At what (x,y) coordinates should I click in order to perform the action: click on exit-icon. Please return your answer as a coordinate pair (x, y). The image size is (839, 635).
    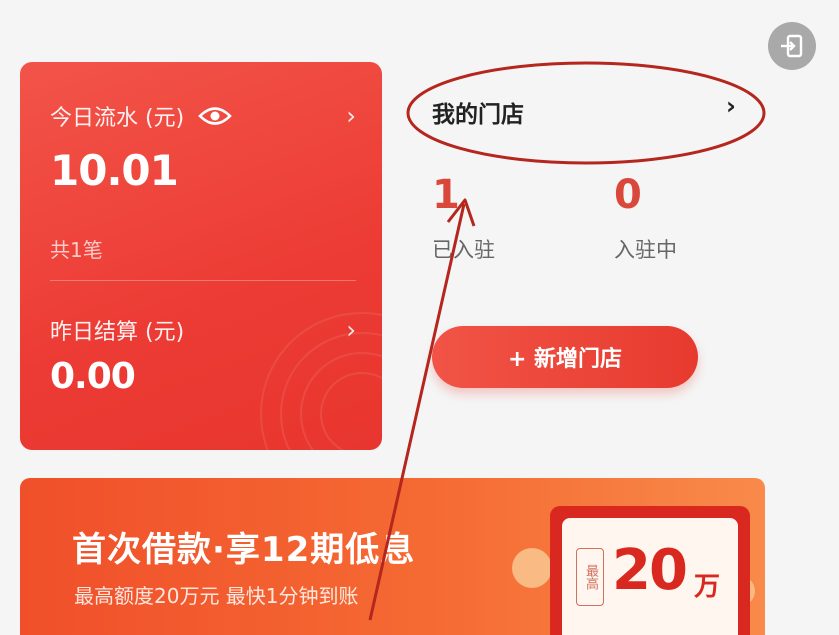
    Looking at the image, I should click on (792, 46).